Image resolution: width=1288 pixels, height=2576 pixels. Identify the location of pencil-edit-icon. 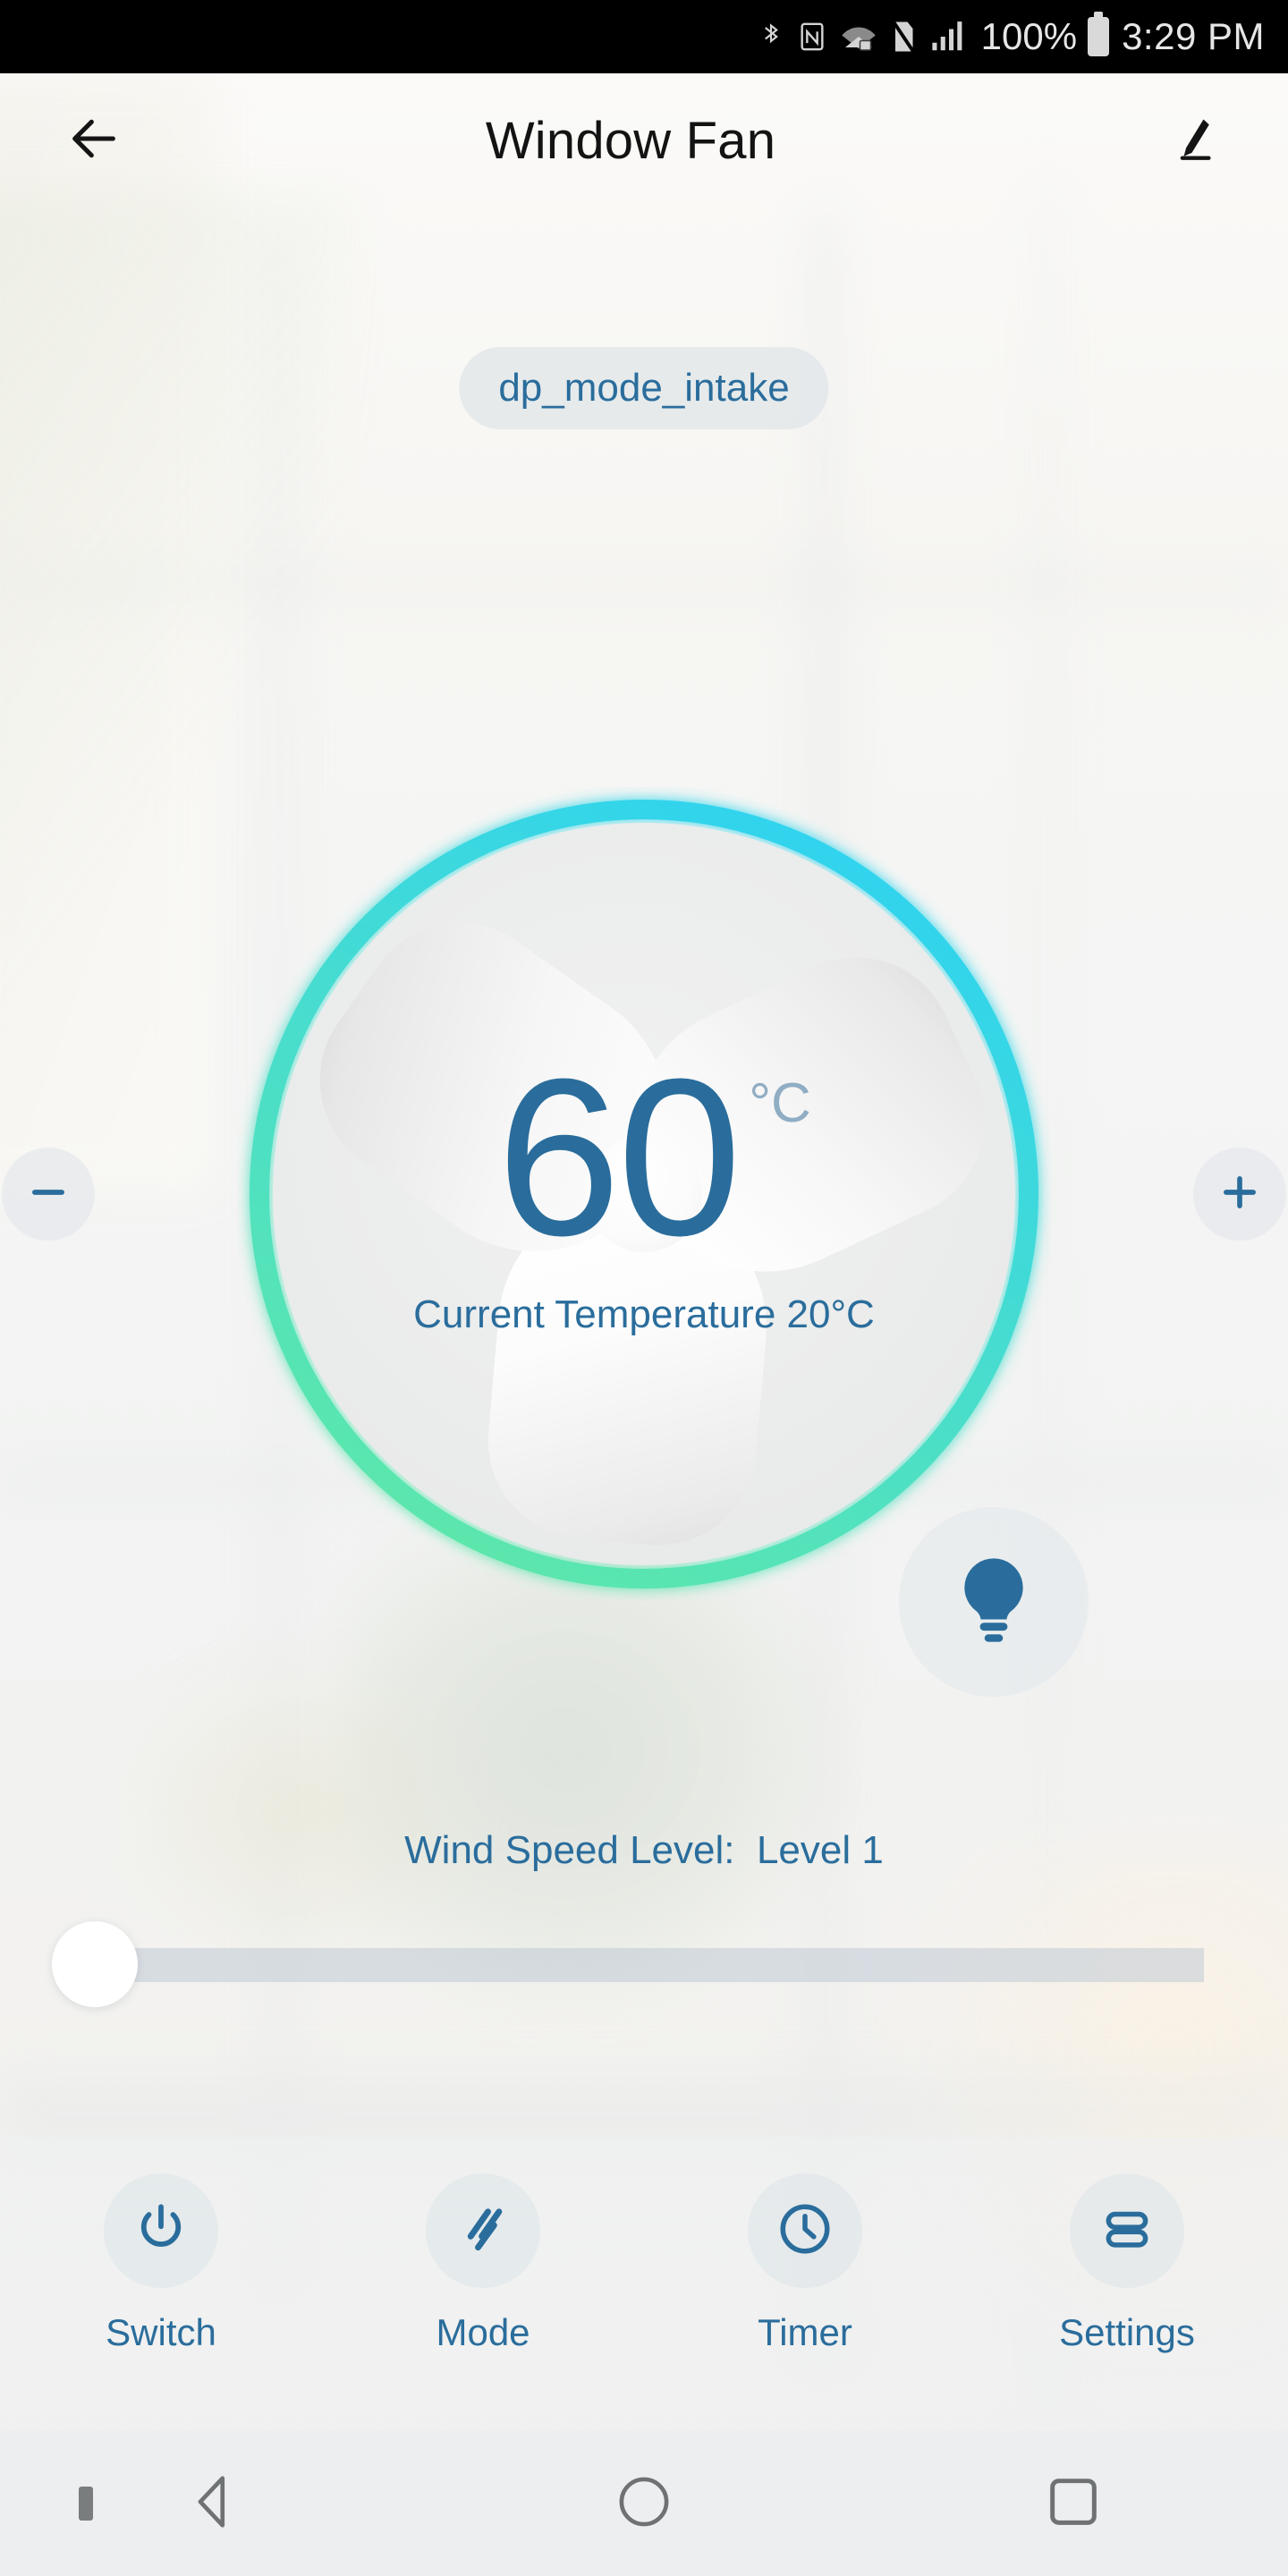
(1194, 141).